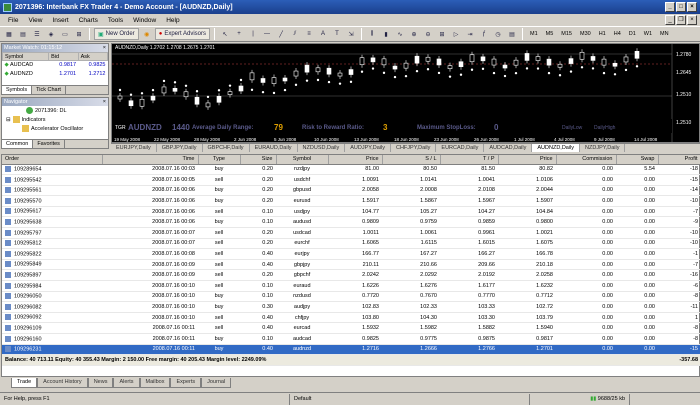 The image size is (700, 405). Describe the element at coordinates (55, 65) in the screenshot. I see `market-row: ◆ AUDCAD 0.9817 0.9825` at that location.